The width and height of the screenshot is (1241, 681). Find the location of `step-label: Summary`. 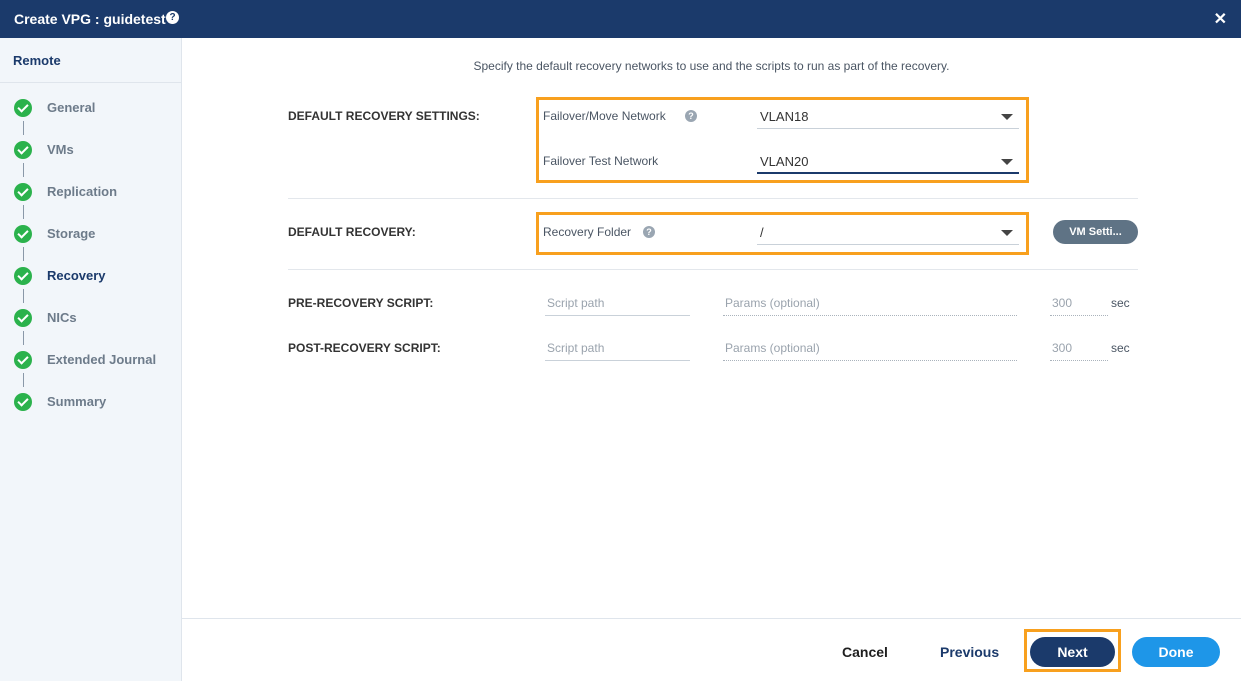

step-label: Summary is located at coordinates (77, 401).